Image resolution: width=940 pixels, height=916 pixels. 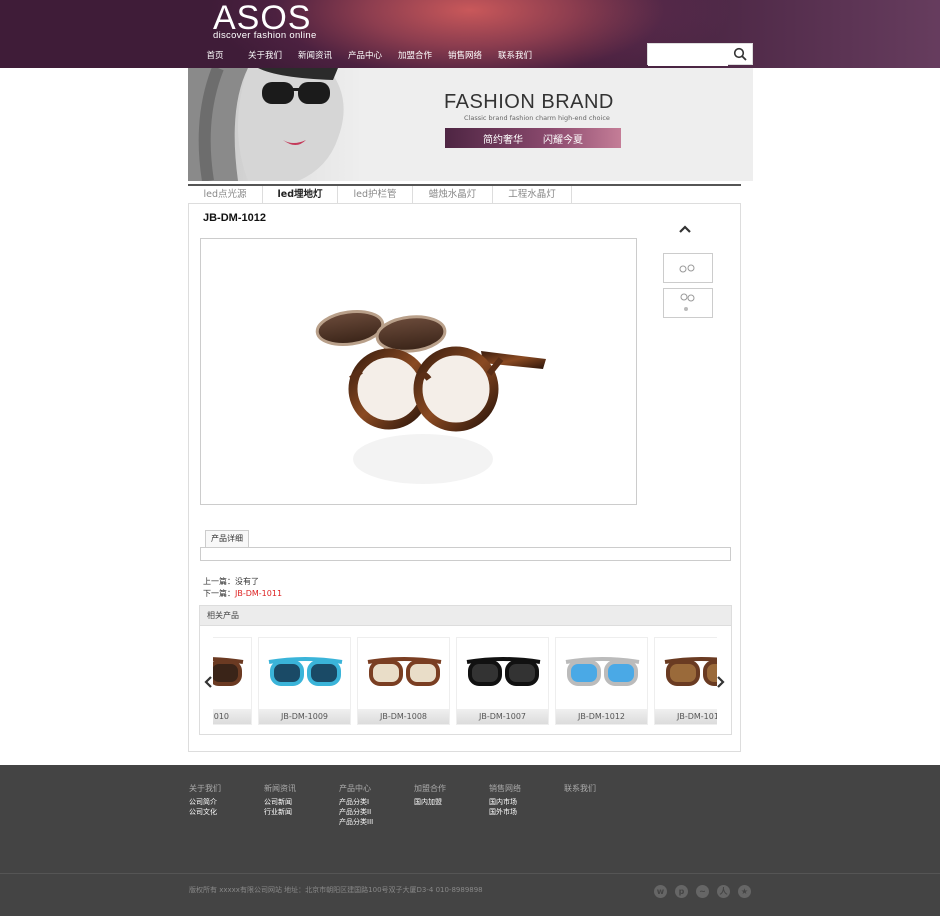 I want to click on category-tab-5: 工程水晶灯, so click(x=532, y=195).